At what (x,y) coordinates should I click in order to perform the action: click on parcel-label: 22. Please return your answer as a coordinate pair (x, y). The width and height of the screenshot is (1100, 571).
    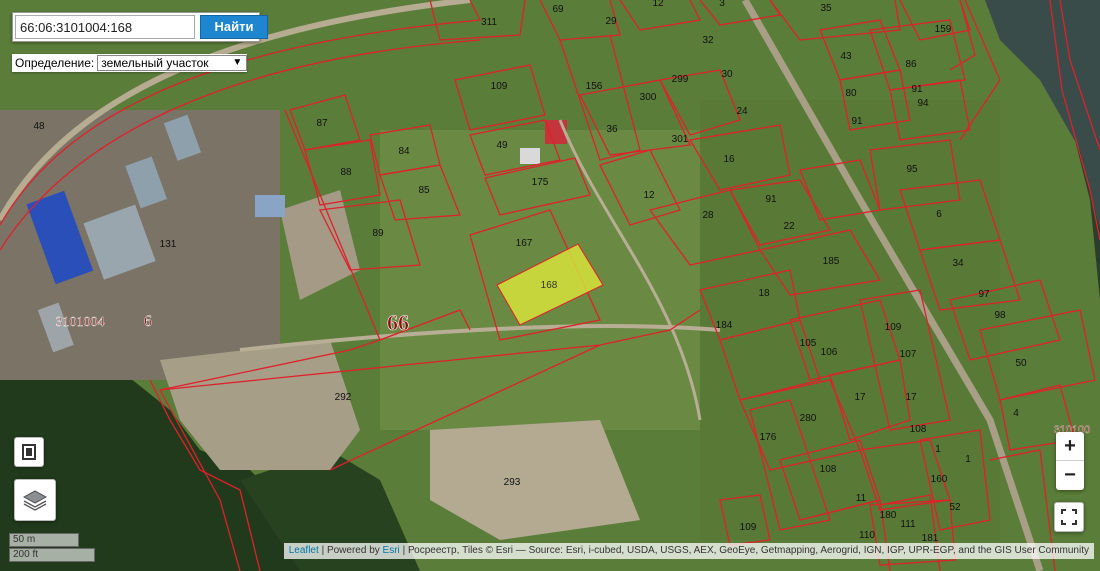
    Looking at the image, I should click on (789, 226).